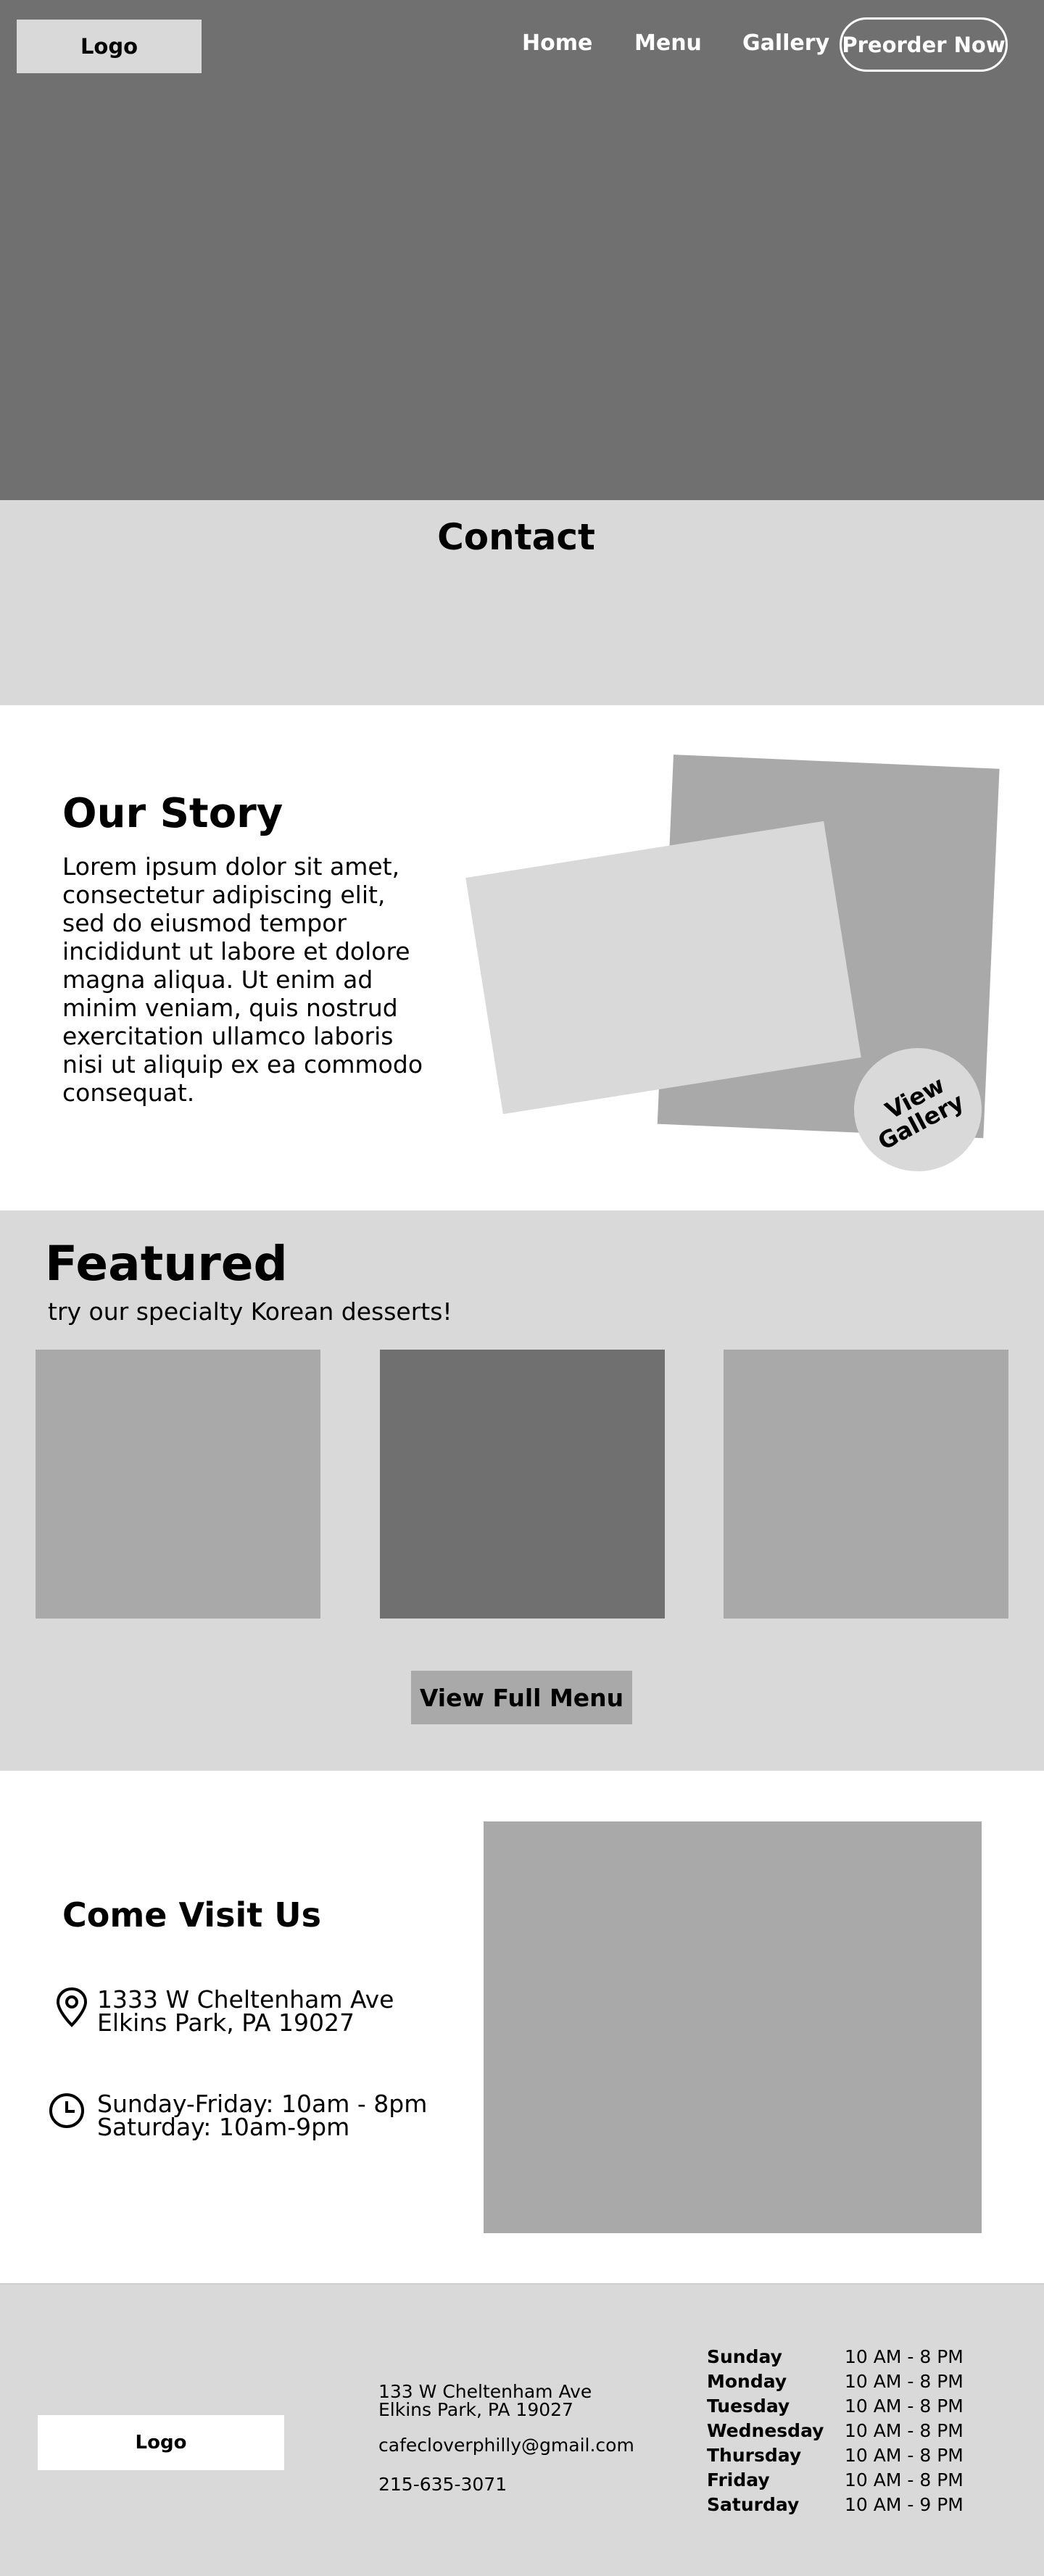 The width and height of the screenshot is (1044, 2576). Describe the element at coordinates (738, 2479) in the screenshot. I see `footer-hours-day: Friday` at that location.